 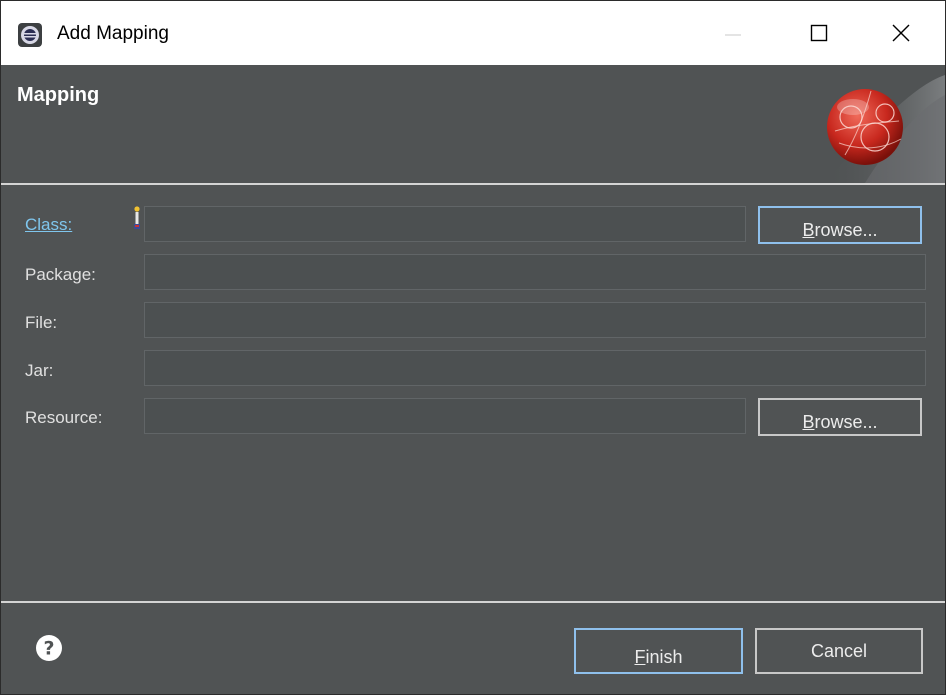 I want to click on minimize-button, so click(x=733, y=33).